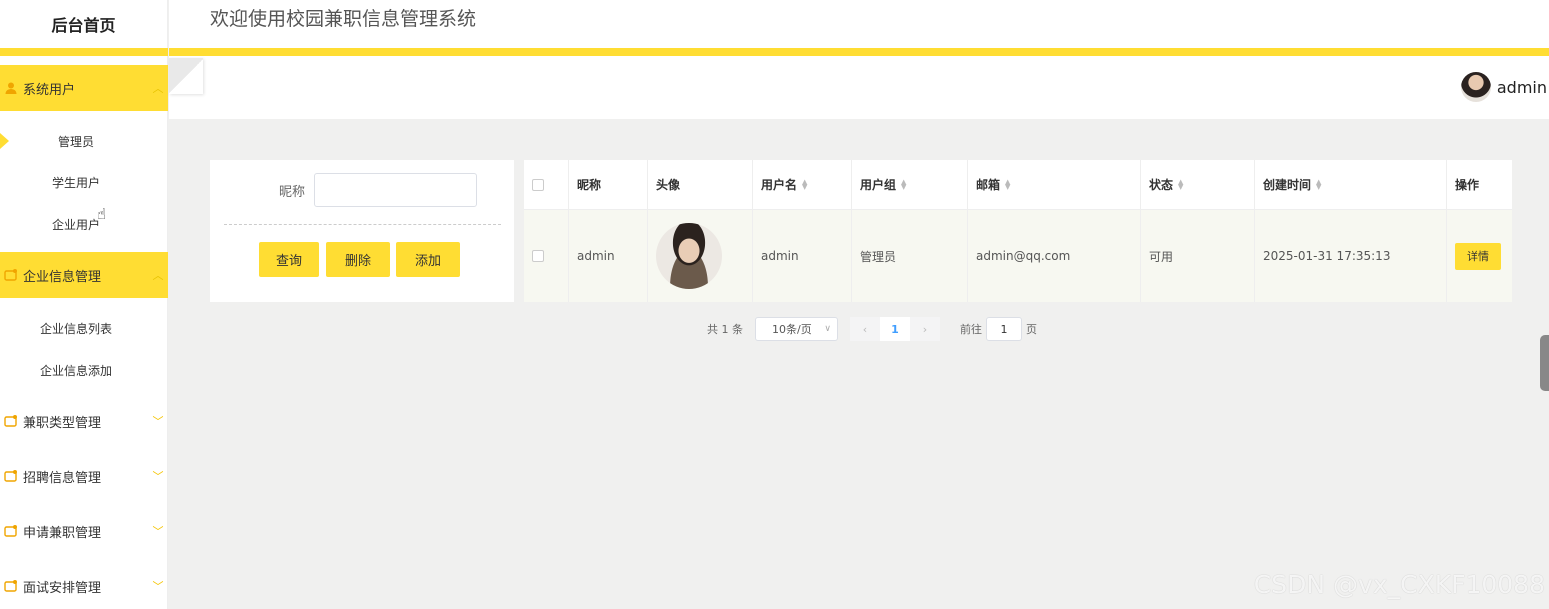  Describe the element at coordinates (859, 87) in the screenshot. I see `sub-header: admin` at that location.